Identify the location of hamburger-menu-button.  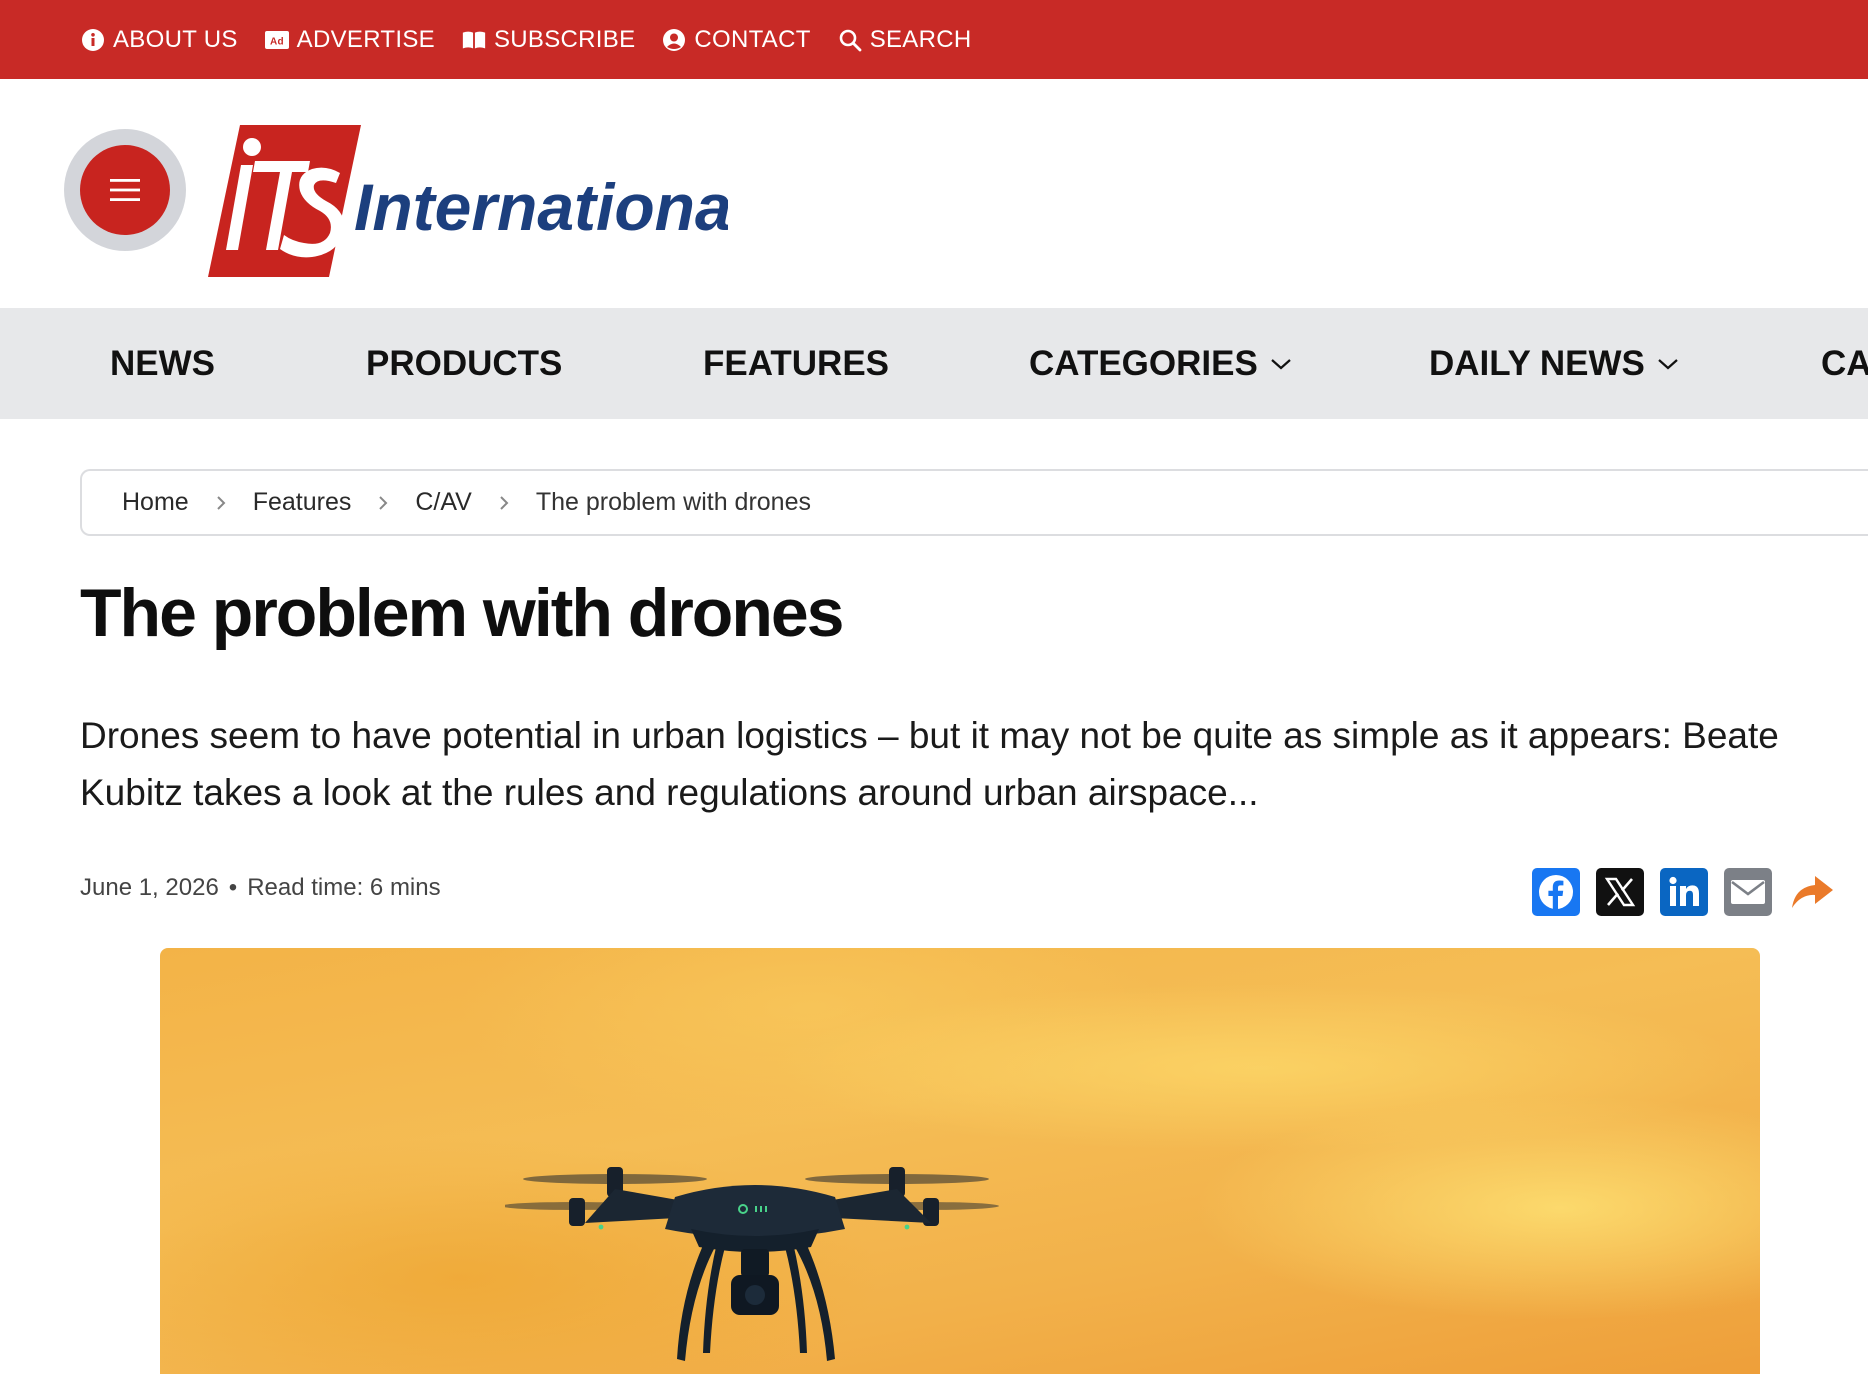
(125, 190).